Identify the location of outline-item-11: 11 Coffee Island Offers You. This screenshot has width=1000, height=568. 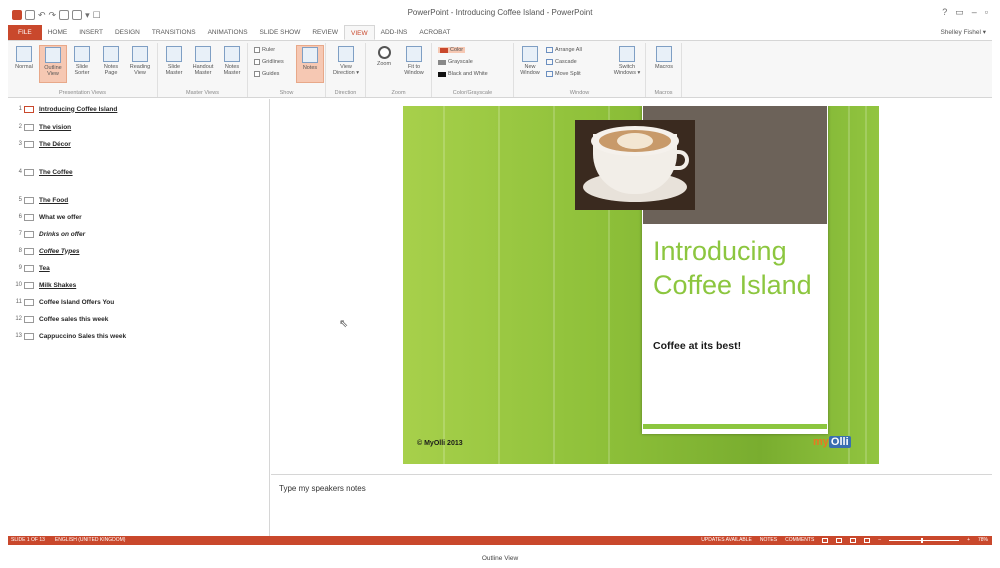
(62, 302).